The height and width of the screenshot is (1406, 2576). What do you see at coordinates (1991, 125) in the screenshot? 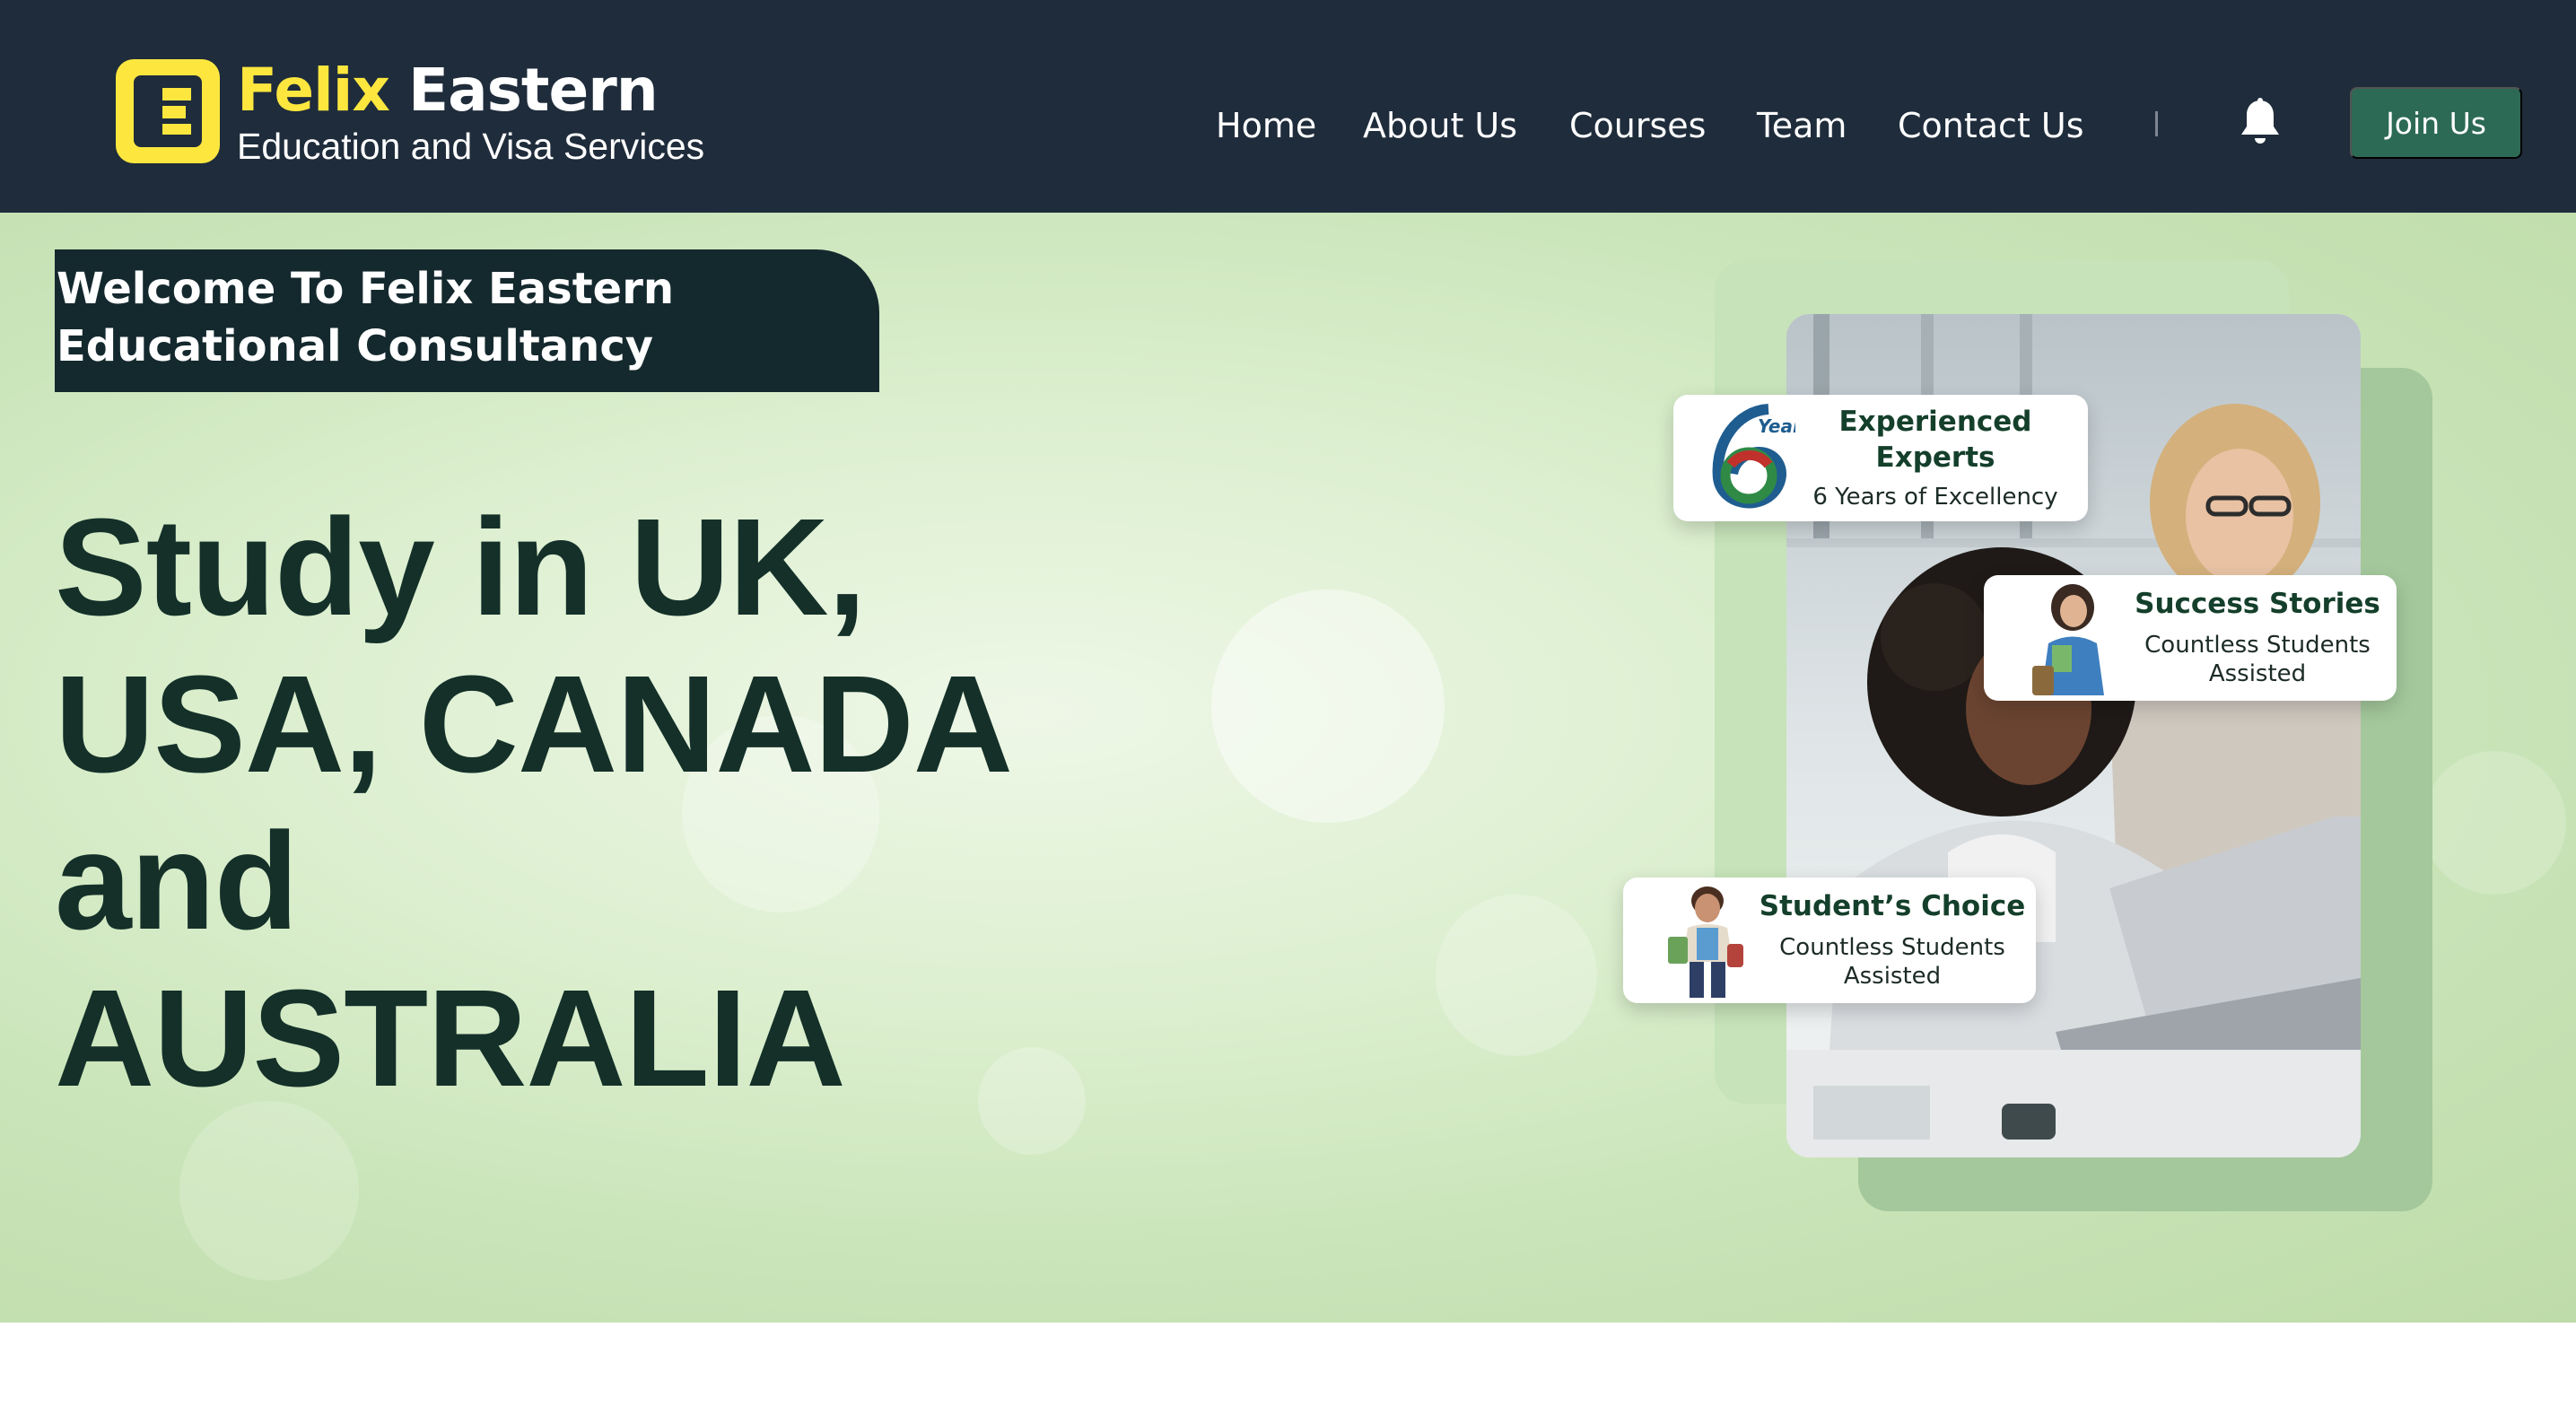
I see `nav-contact-us: Contact Us` at bounding box center [1991, 125].